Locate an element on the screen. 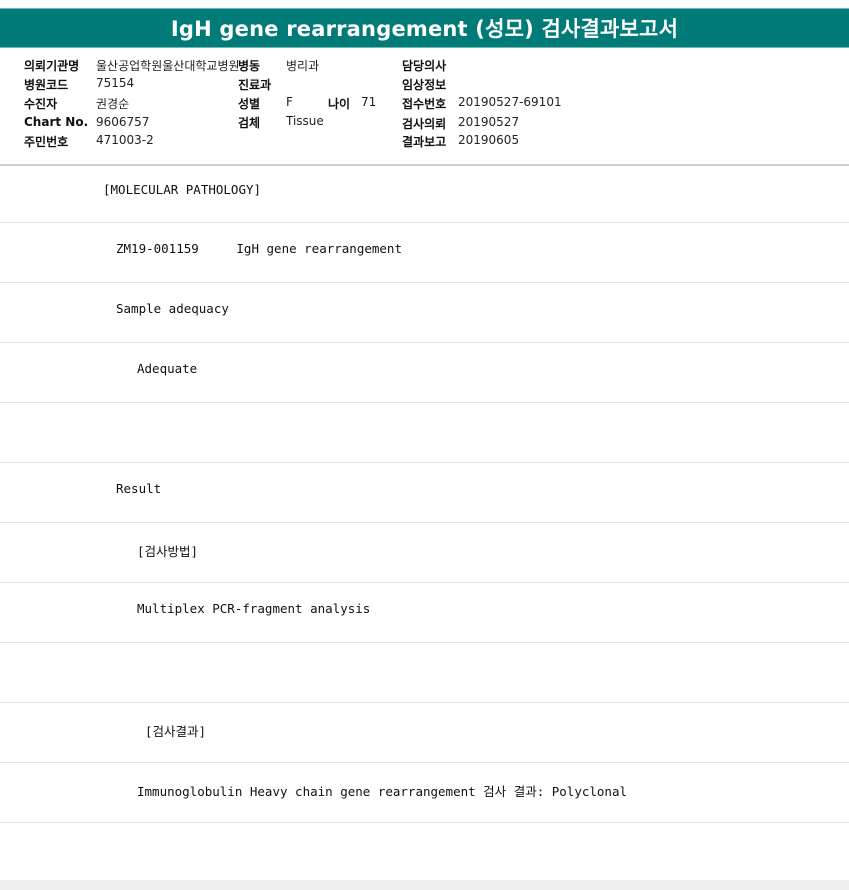  request-date-value: 20190527 is located at coordinates (489, 122).